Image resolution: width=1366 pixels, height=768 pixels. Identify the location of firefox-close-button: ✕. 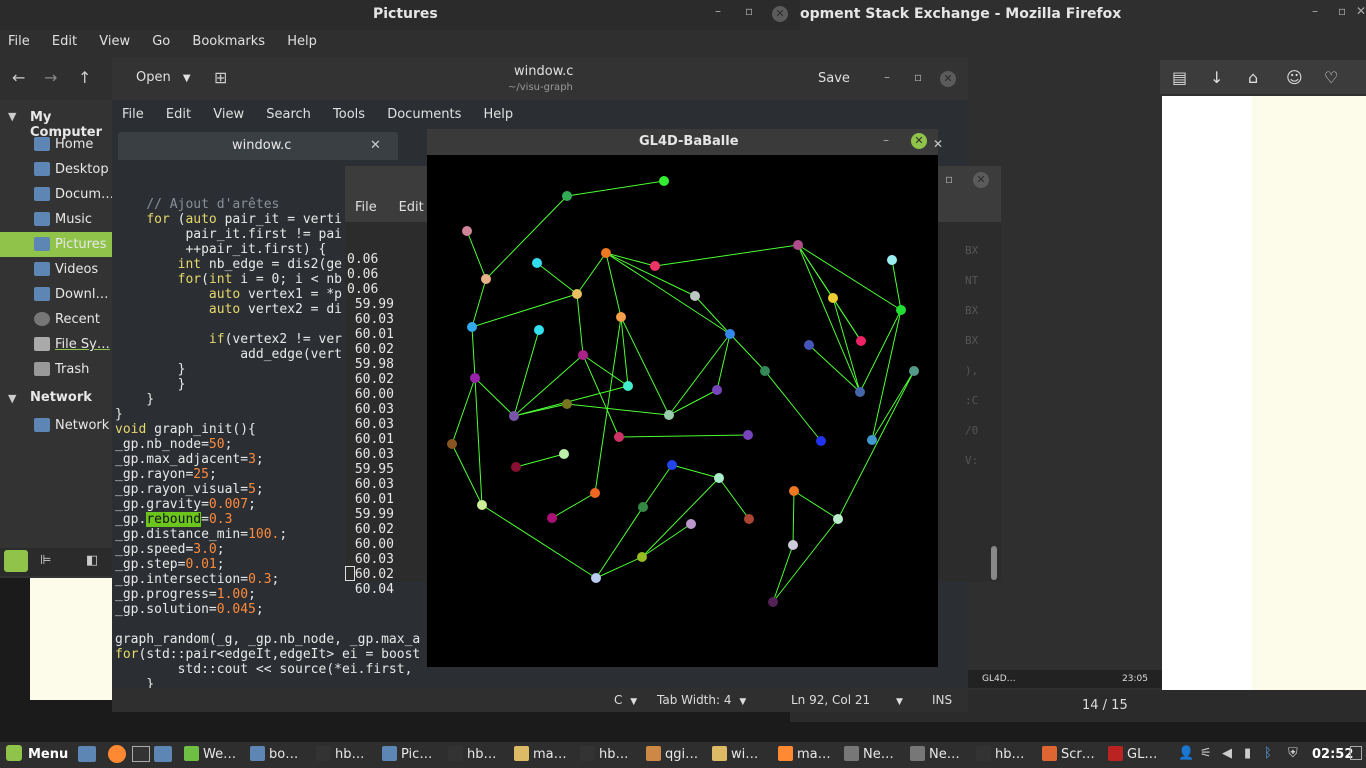
(1361, 11).